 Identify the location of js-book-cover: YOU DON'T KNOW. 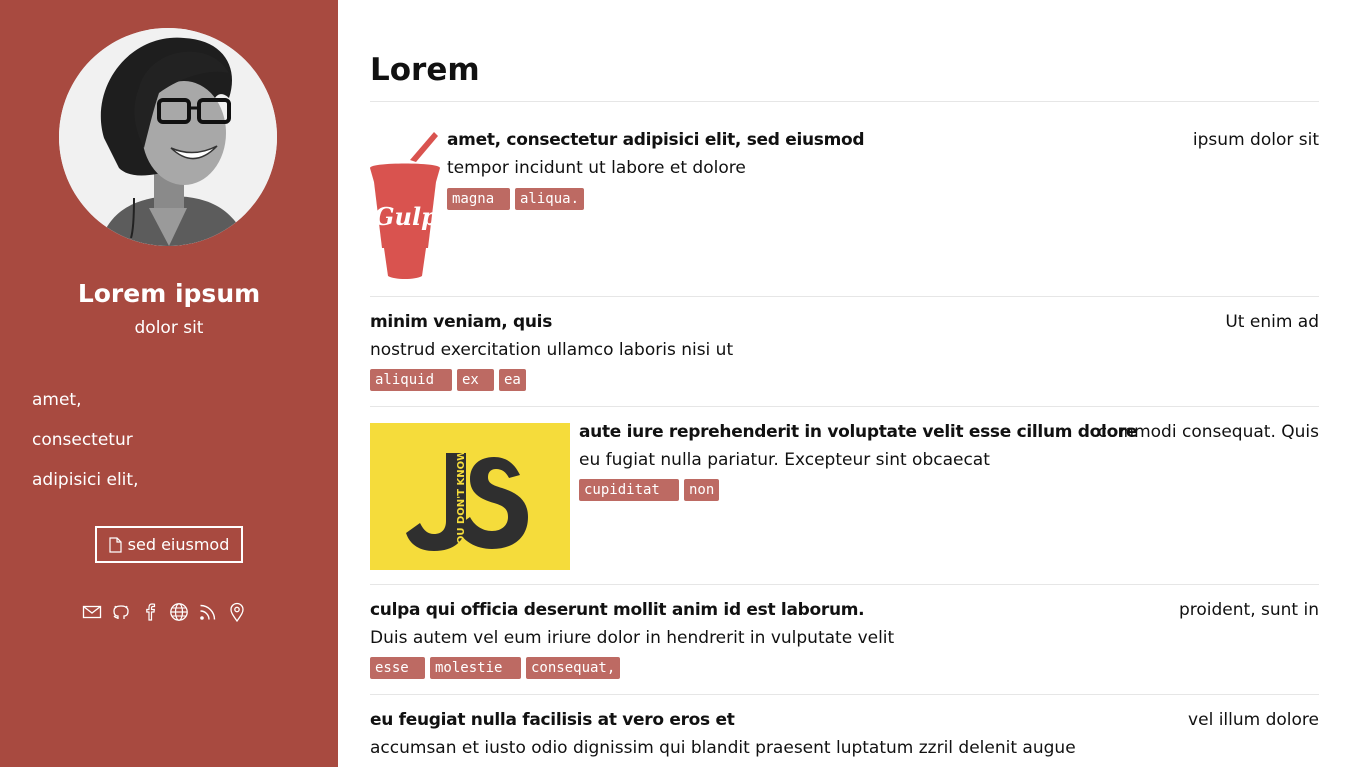
(470, 496).